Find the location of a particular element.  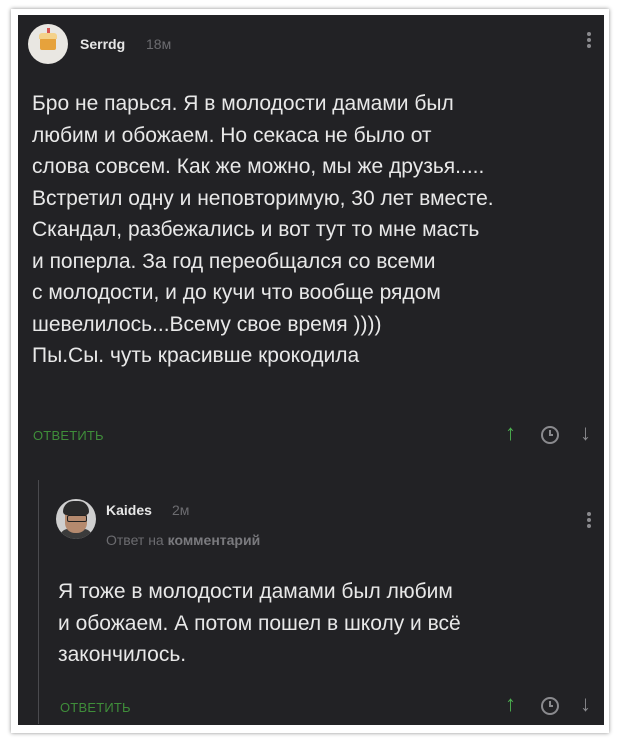

reply-to-line: Ответ на комментарий is located at coordinates (183, 540).